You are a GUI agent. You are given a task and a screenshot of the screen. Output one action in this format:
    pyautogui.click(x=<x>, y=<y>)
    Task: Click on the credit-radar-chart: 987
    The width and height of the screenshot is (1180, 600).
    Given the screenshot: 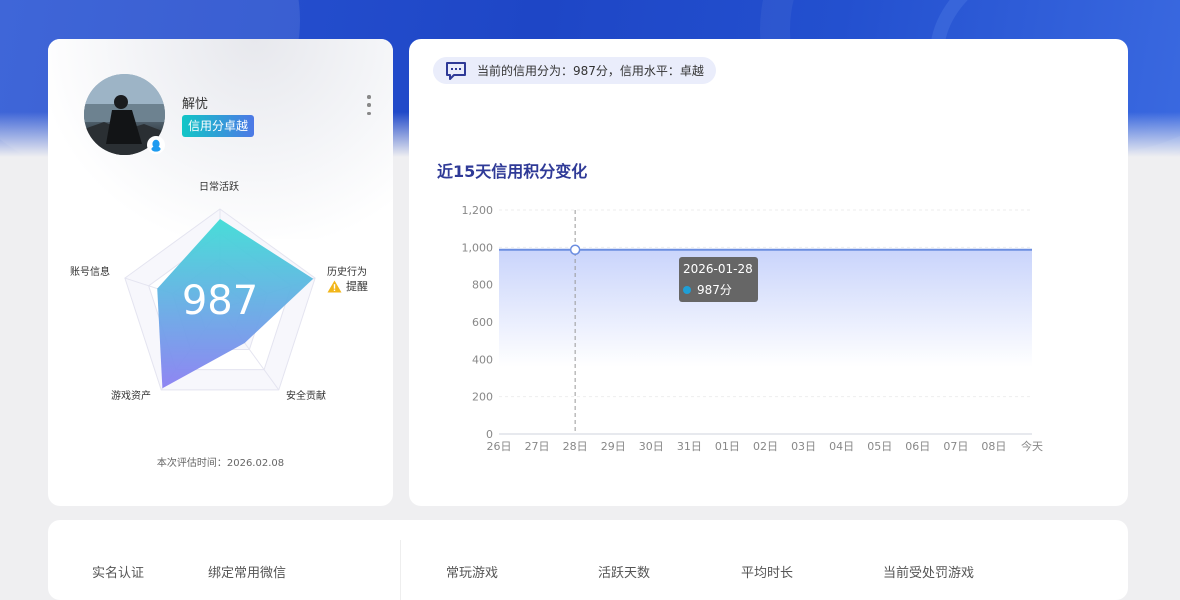 What is the action you would take?
    pyautogui.click(x=220, y=299)
    